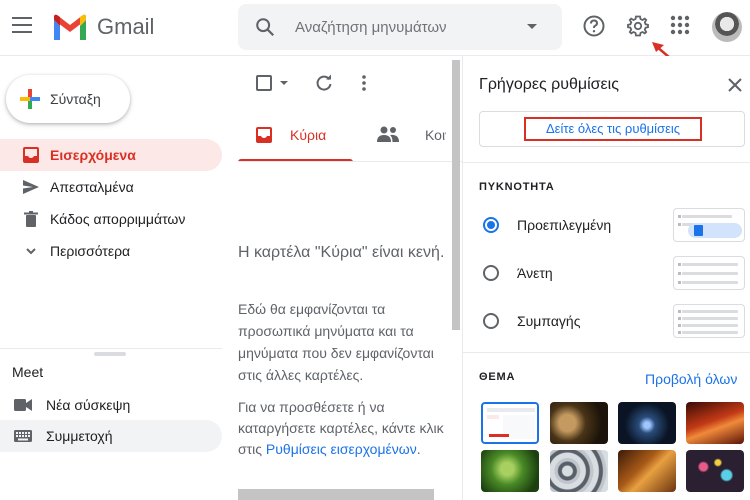  I want to click on keyboard-icon, so click(23, 436).